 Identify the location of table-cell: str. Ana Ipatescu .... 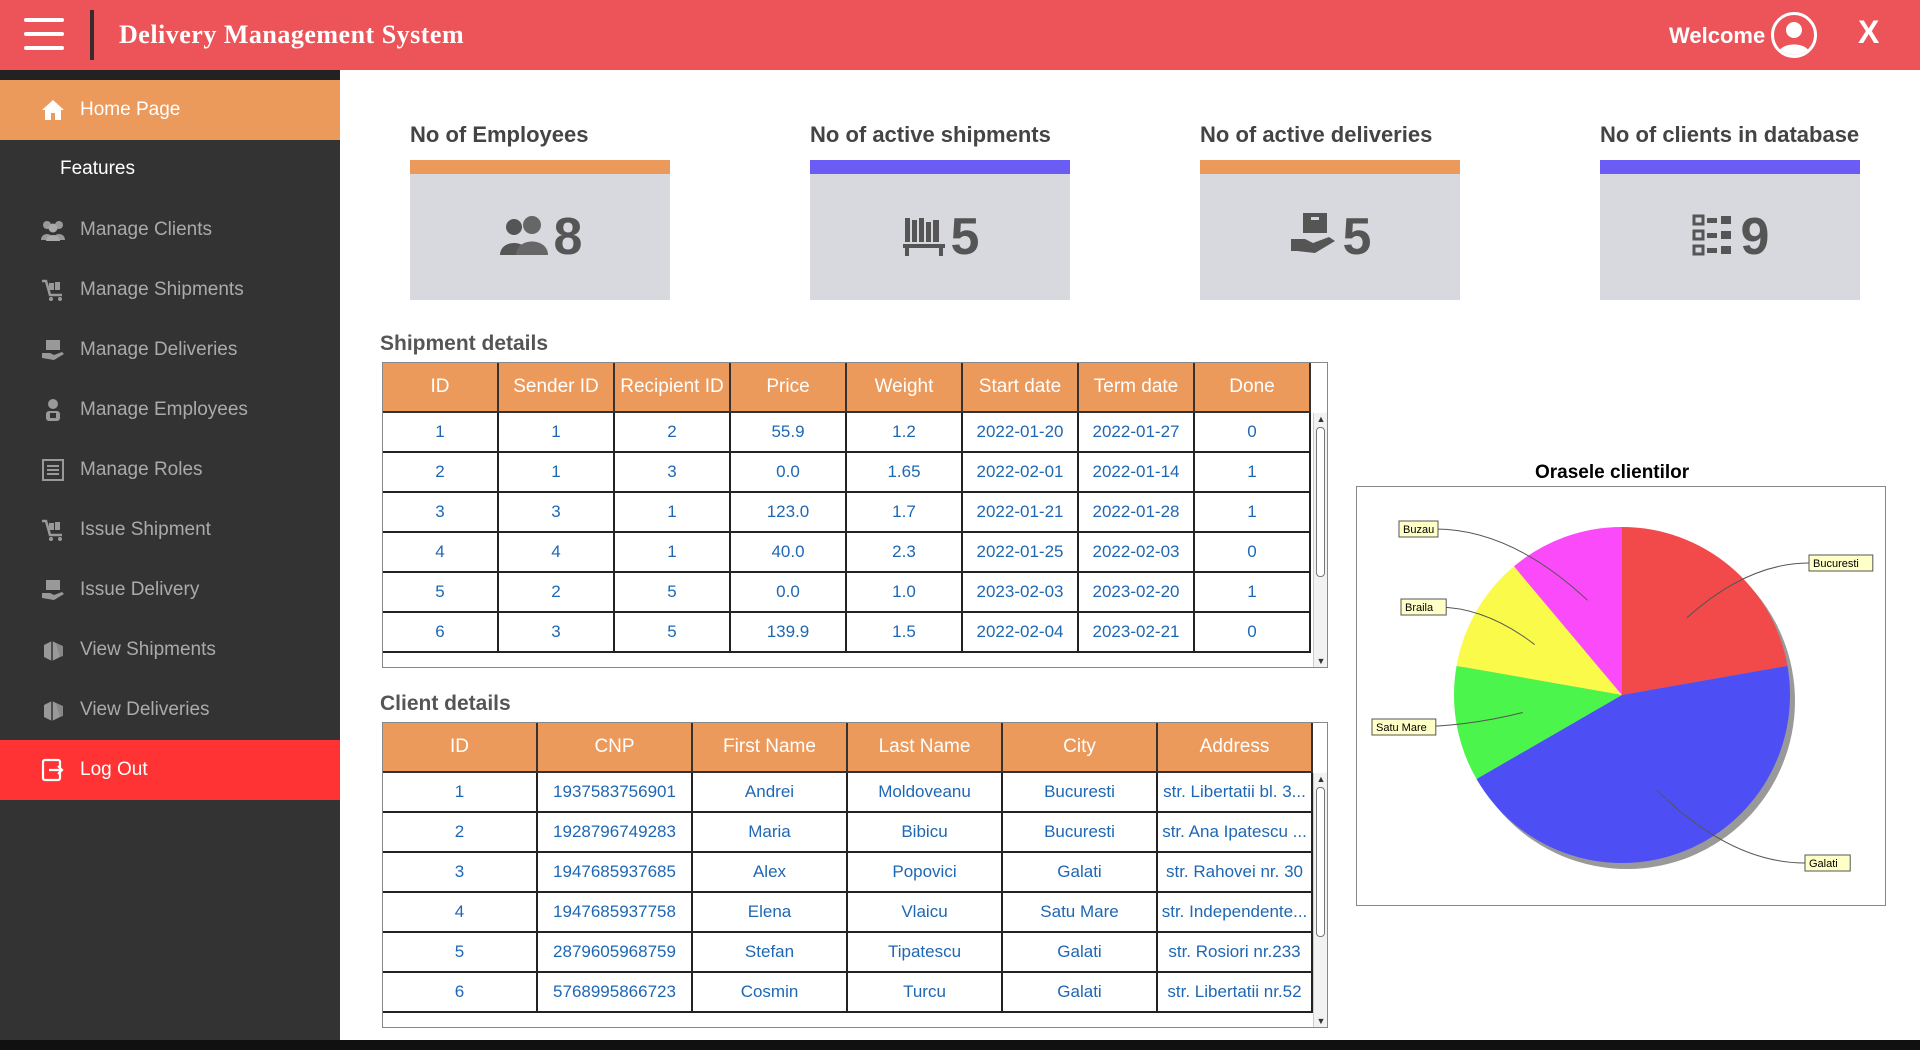
(1235, 833).